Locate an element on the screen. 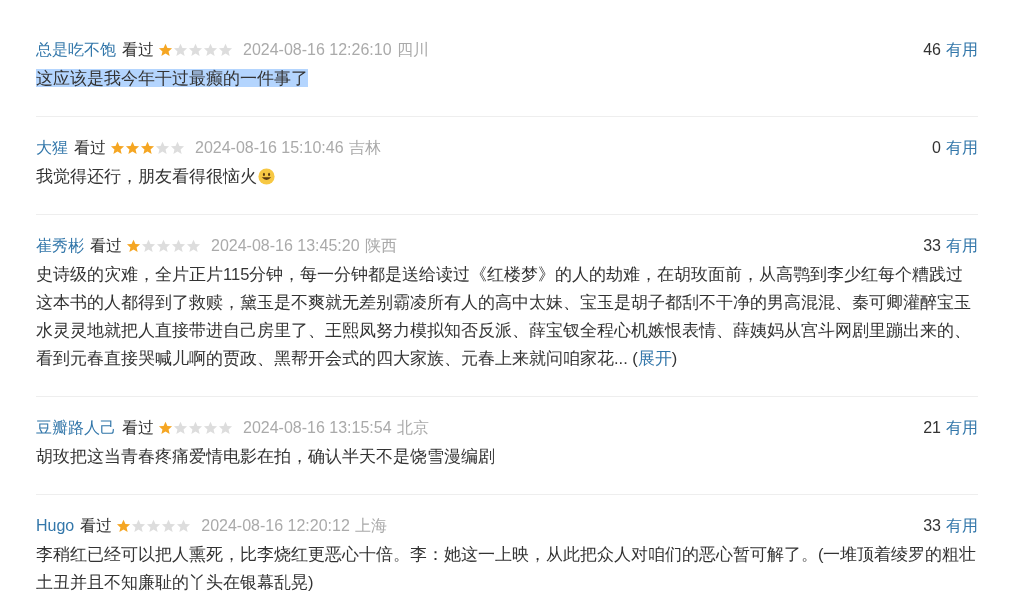 The image size is (1024, 604). user-link: 总是吃不饱 is located at coordinates (76, 50).